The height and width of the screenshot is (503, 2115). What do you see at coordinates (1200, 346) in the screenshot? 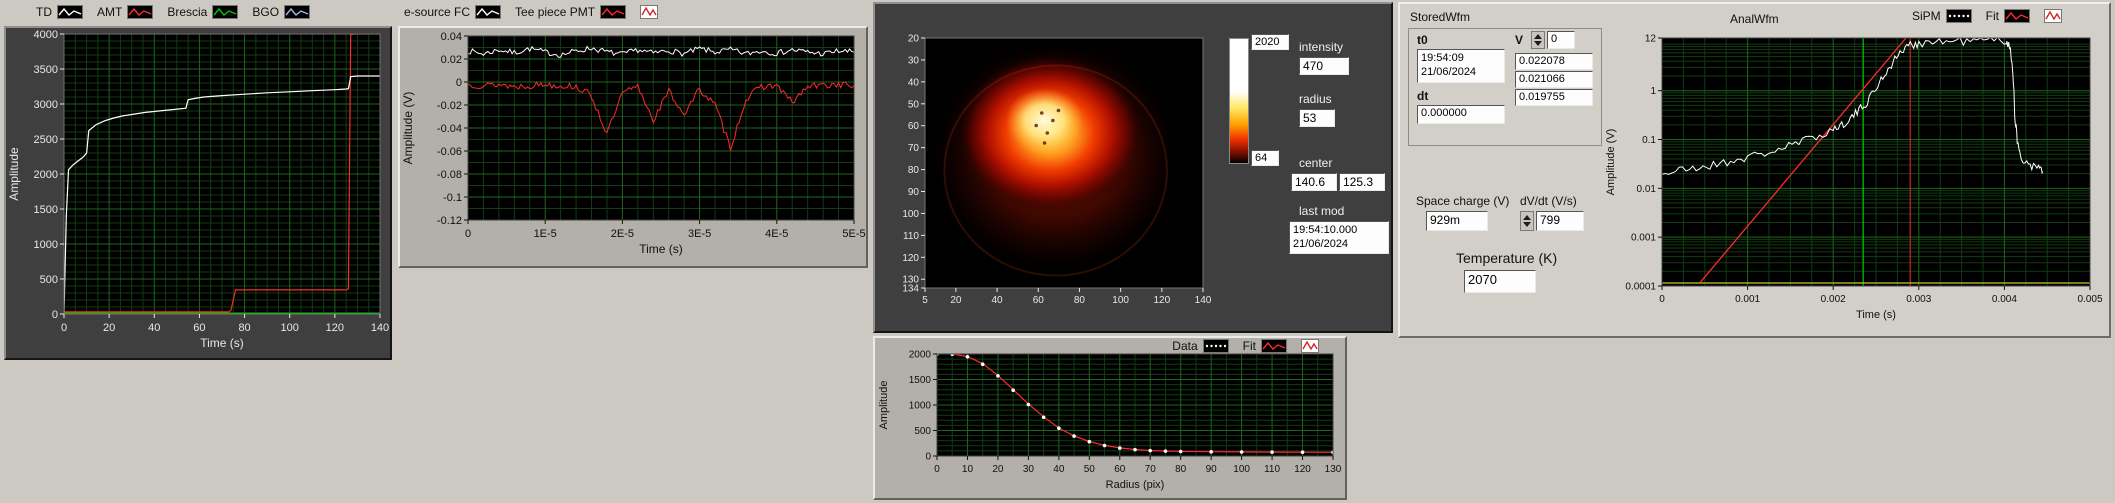
I see `legend-item-data: Data` at bounding box center [1200, 346].